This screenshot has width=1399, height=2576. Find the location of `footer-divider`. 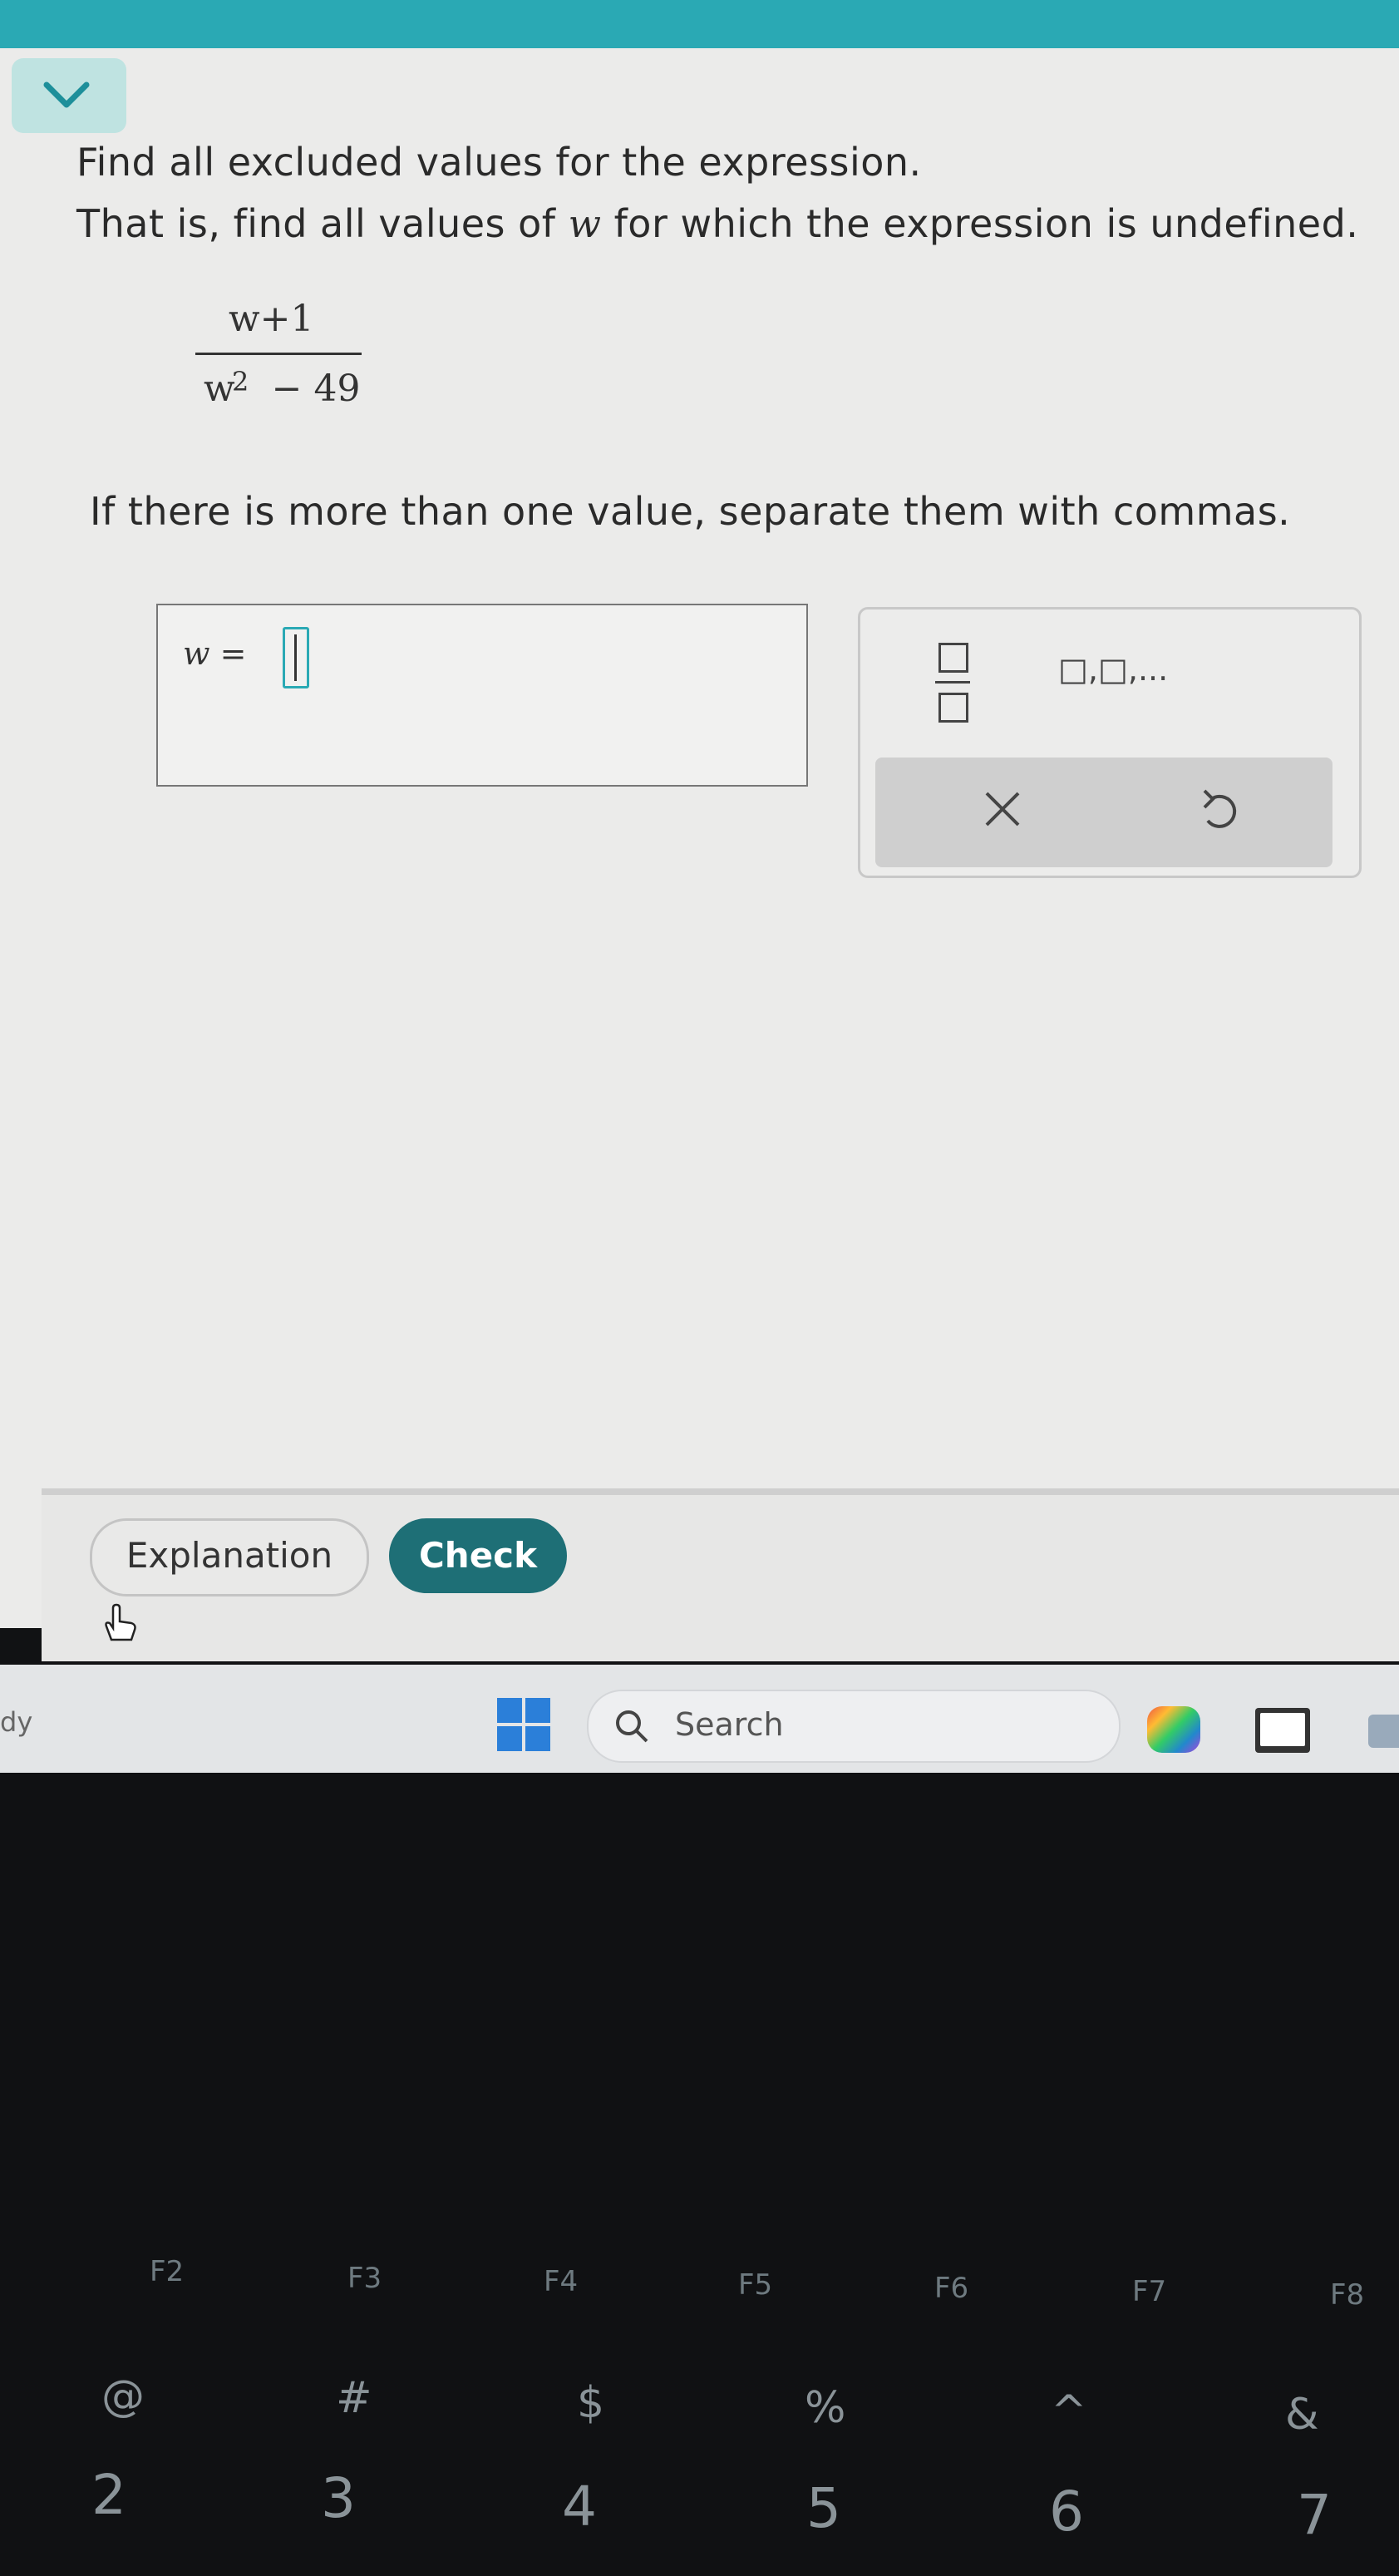

footer-divider is located at coordinates (721, 1491).